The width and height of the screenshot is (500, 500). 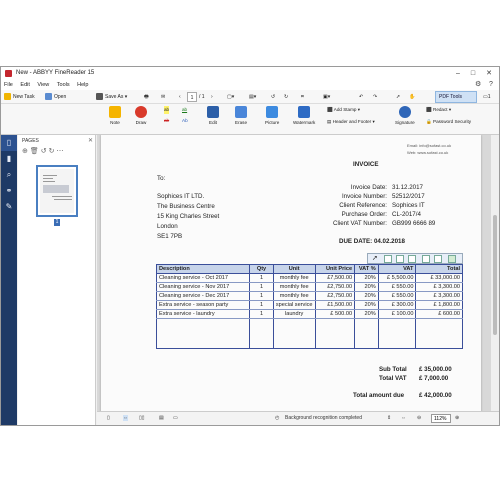 What do you see at coordinates (335, 305) in the screenshot?
I see `table-cell: £1,500.00` at bounding box center [335, 305].